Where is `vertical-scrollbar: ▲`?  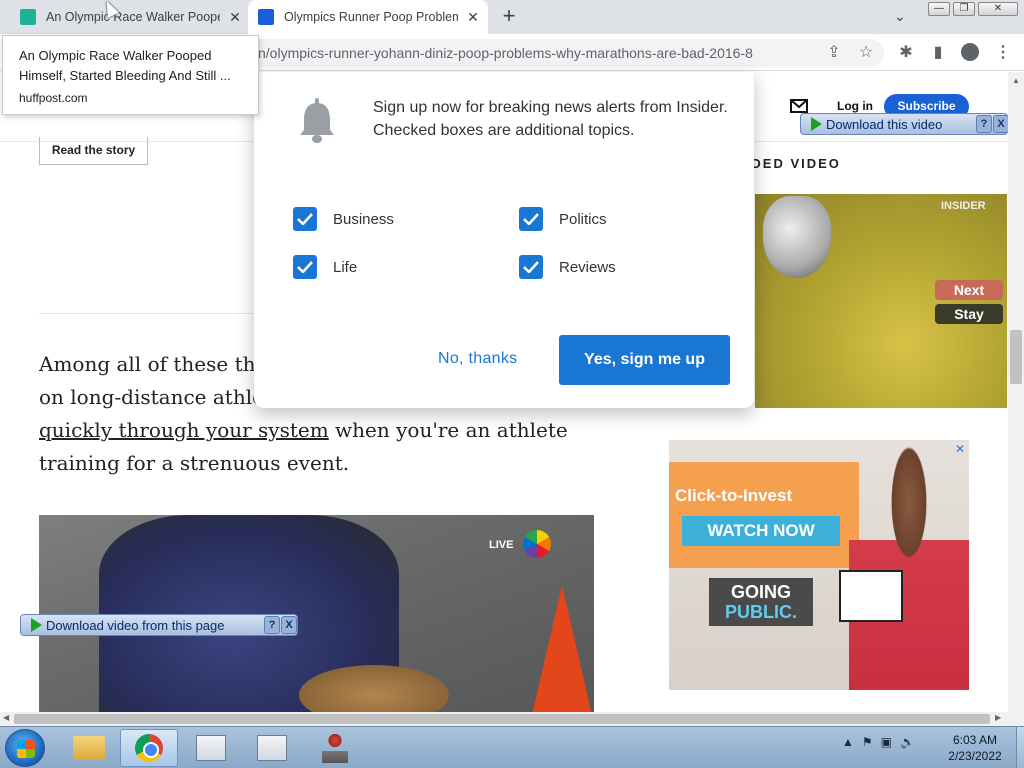
vertical-scrollbar: ▲ is located at coordinates (1016, 392).